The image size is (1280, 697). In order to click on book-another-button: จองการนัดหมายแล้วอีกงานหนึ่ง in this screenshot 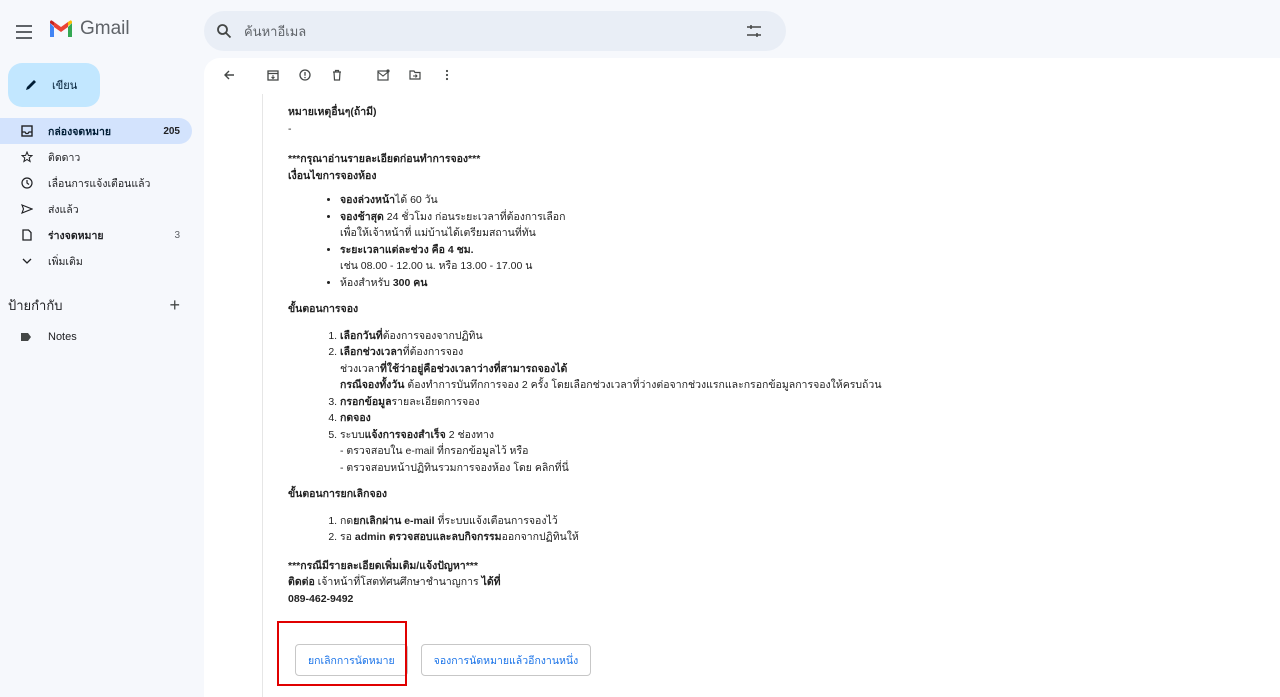, I will do `click(506, 660)`.